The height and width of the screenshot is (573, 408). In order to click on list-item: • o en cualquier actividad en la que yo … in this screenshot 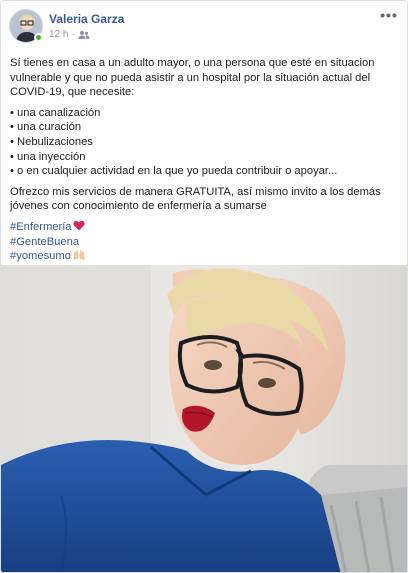, I will do `click(174, 171)`.